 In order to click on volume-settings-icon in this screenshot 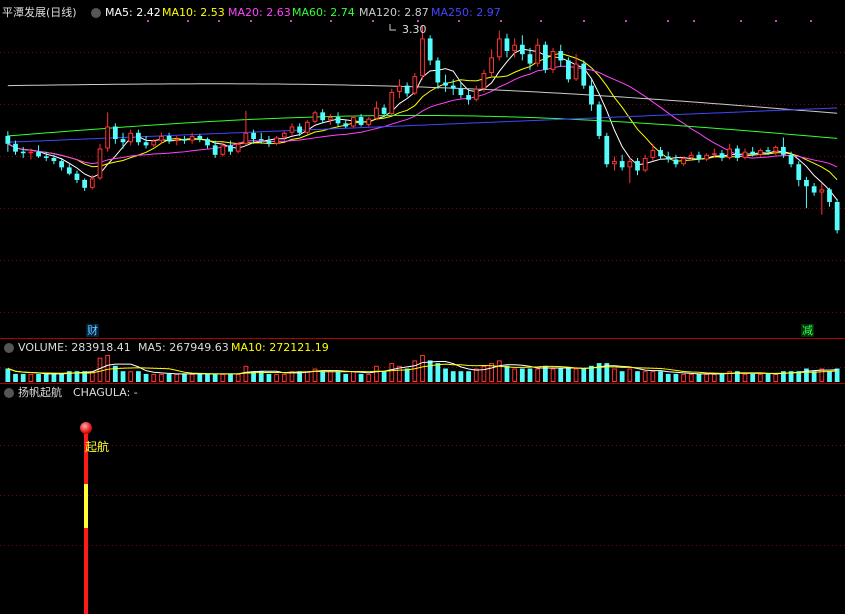, I will do `click(9, 348)`.